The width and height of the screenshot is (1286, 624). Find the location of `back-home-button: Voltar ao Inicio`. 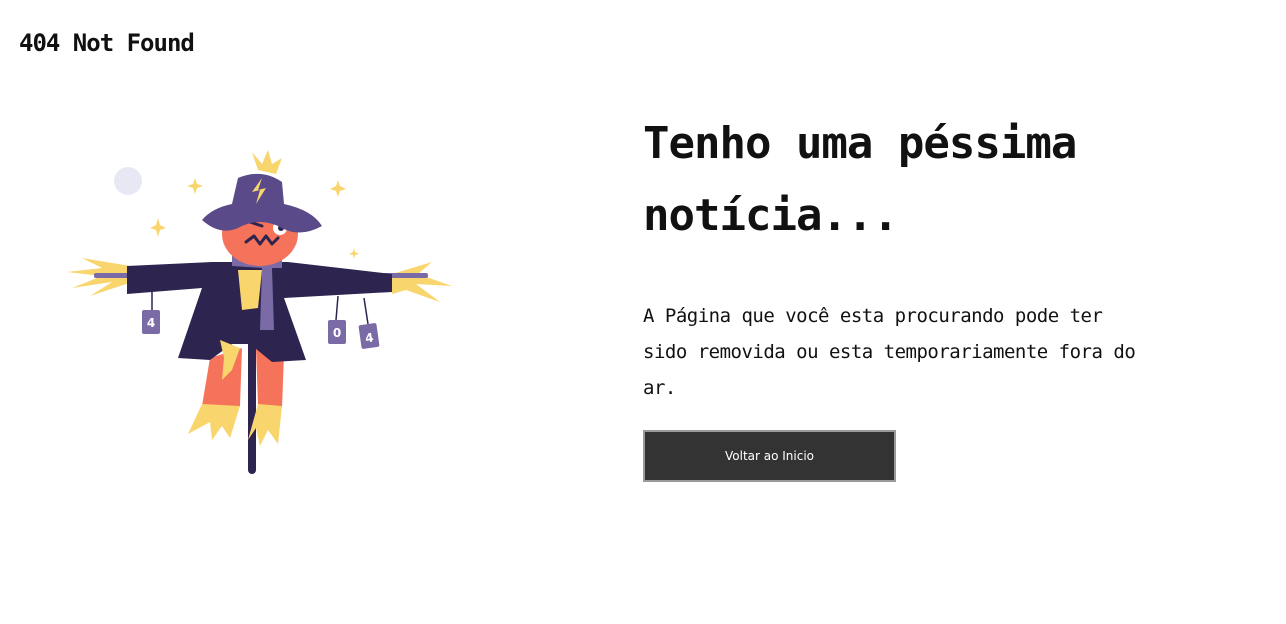

back-home-button: Voltar ao Inicio is located at coordinates (769, 456).